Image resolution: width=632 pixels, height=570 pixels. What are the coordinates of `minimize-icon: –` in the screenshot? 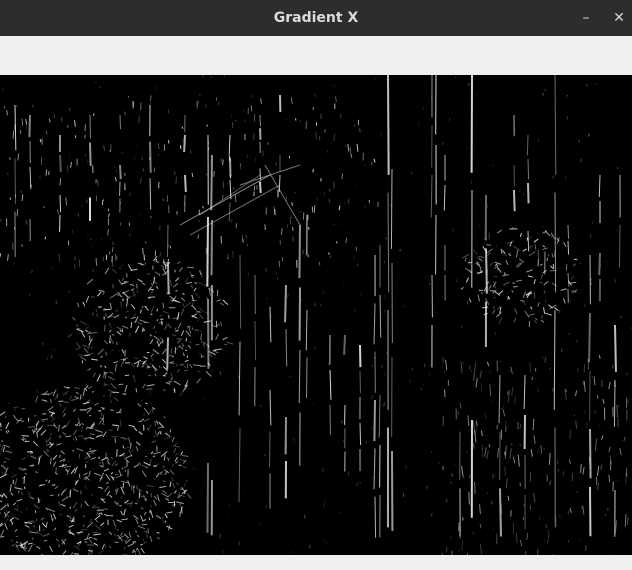 It's located at (586, 18).